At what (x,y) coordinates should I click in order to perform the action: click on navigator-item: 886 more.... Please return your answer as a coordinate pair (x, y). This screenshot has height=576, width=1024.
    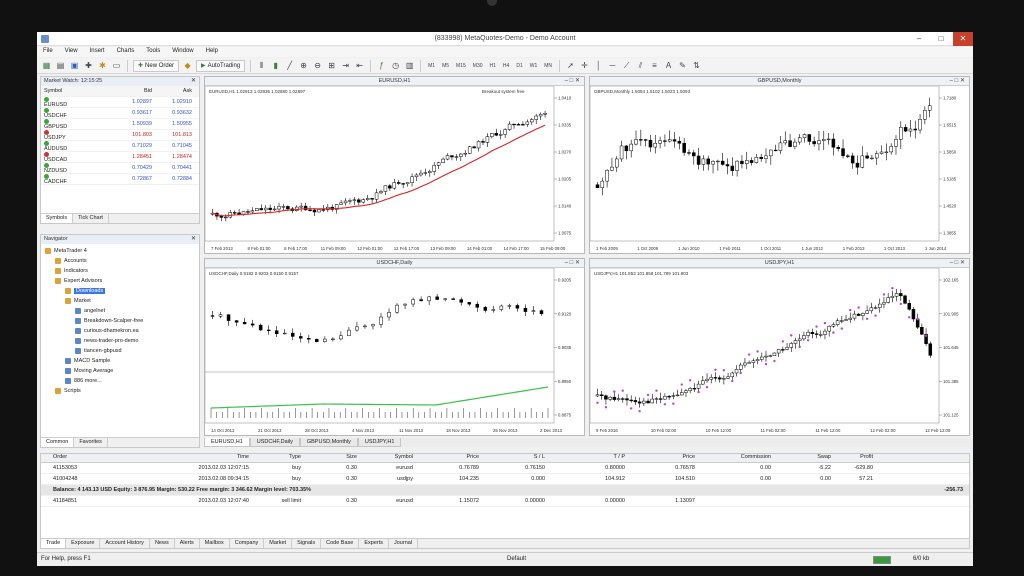
    Looking at the image, I should click on (120, 381).